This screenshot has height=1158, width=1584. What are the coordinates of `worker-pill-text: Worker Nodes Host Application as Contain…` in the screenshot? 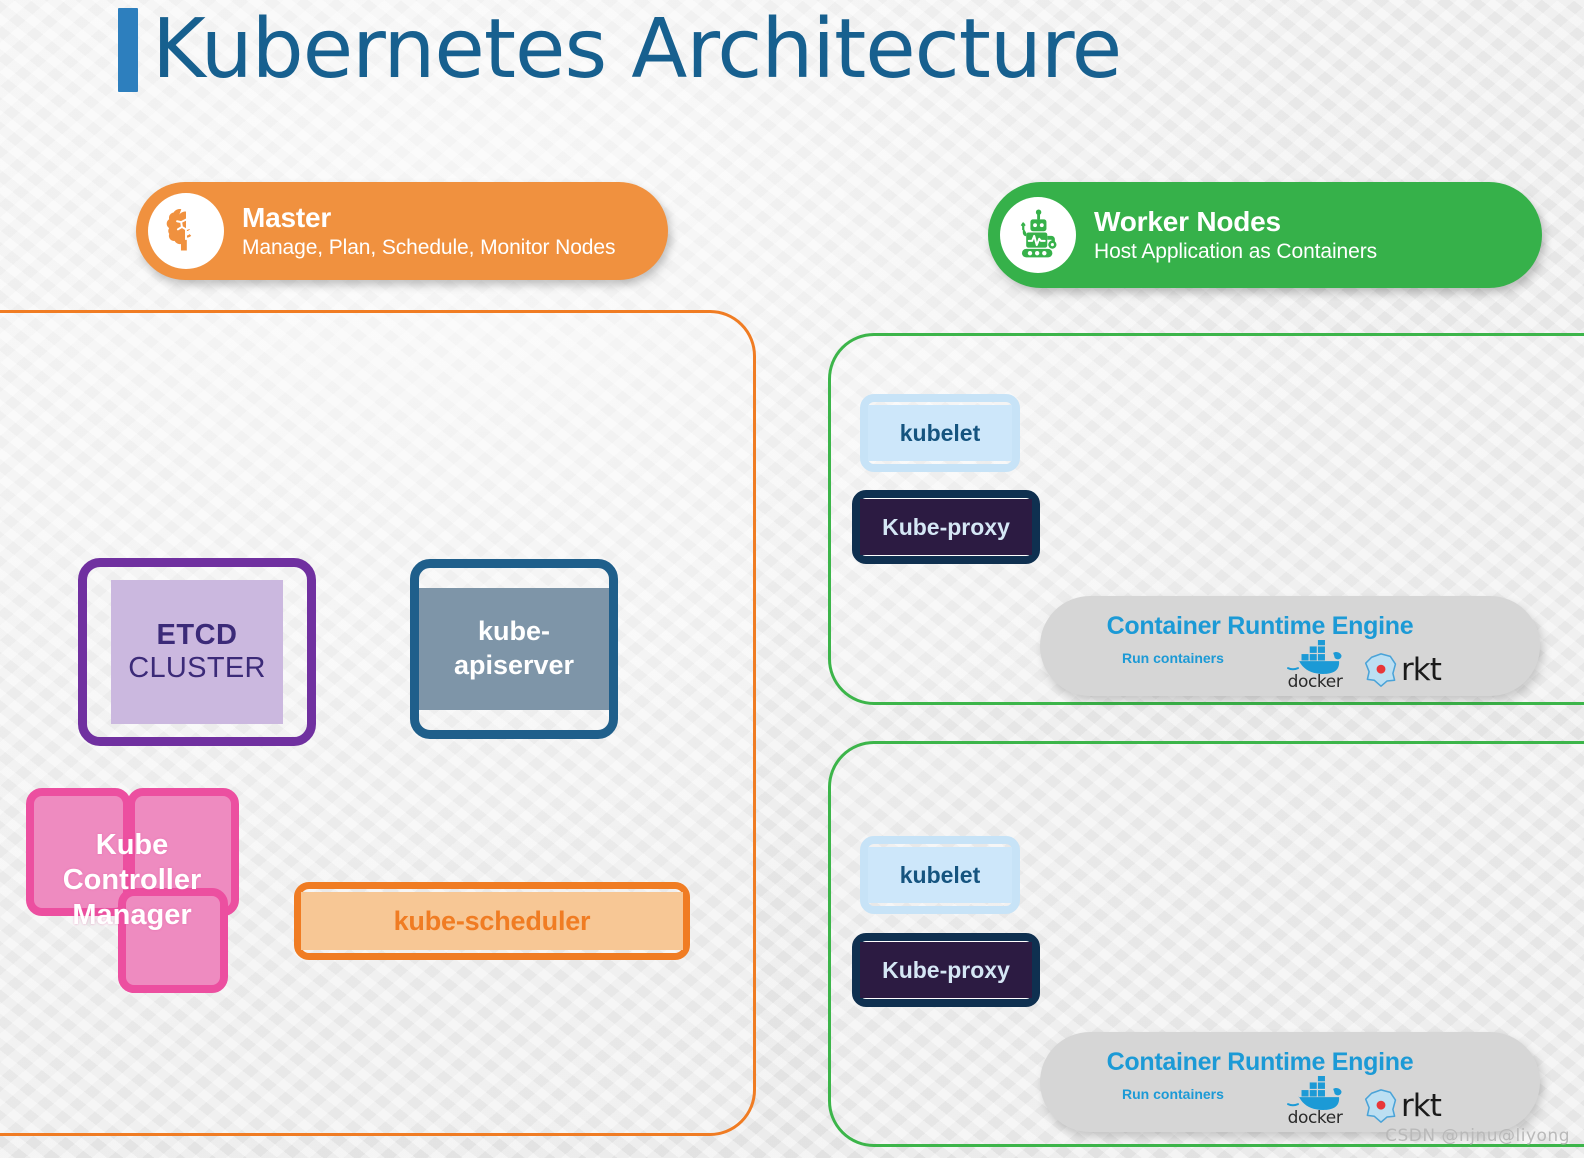 It's located at (1235, 234).